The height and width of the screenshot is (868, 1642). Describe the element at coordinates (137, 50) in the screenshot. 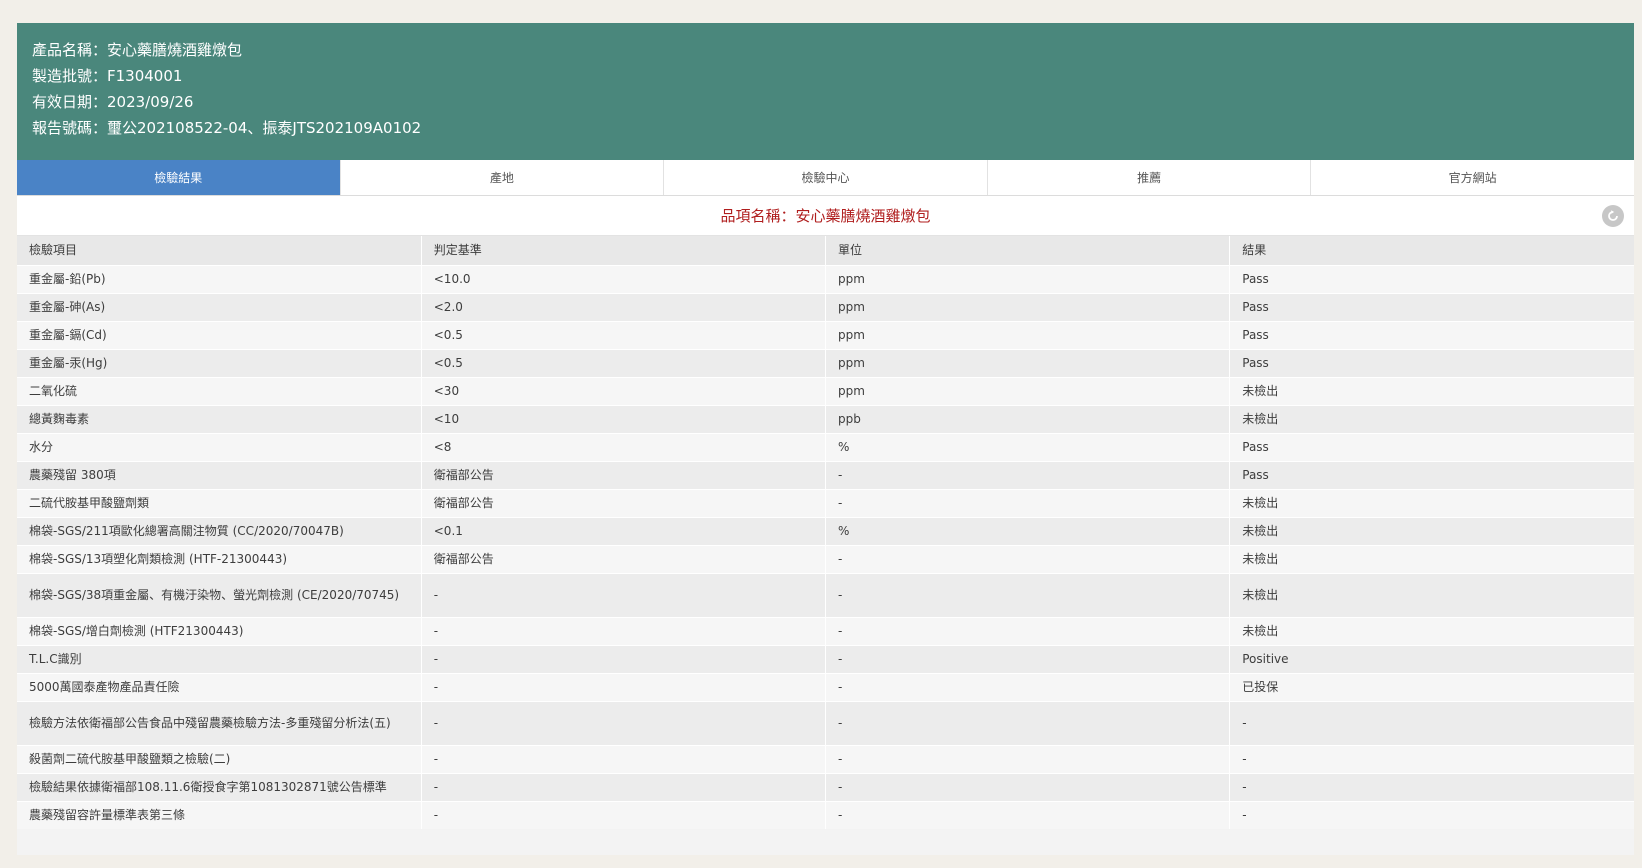

I see `product-name: 產品名稱：安心藥膳燒酒雞燉包` at that location.